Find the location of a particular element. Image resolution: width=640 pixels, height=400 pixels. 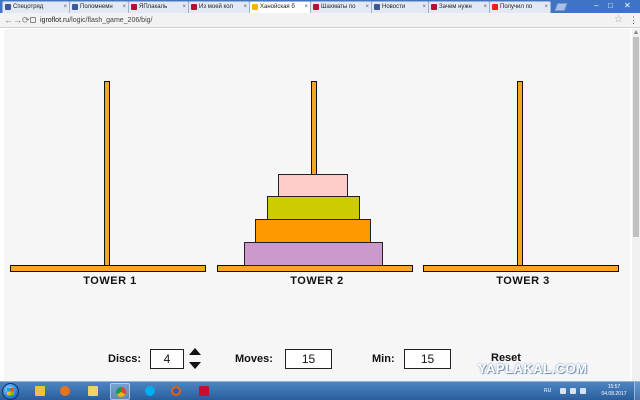

bookmark-star-icon: ☆ is located at coordinates (618, 20).